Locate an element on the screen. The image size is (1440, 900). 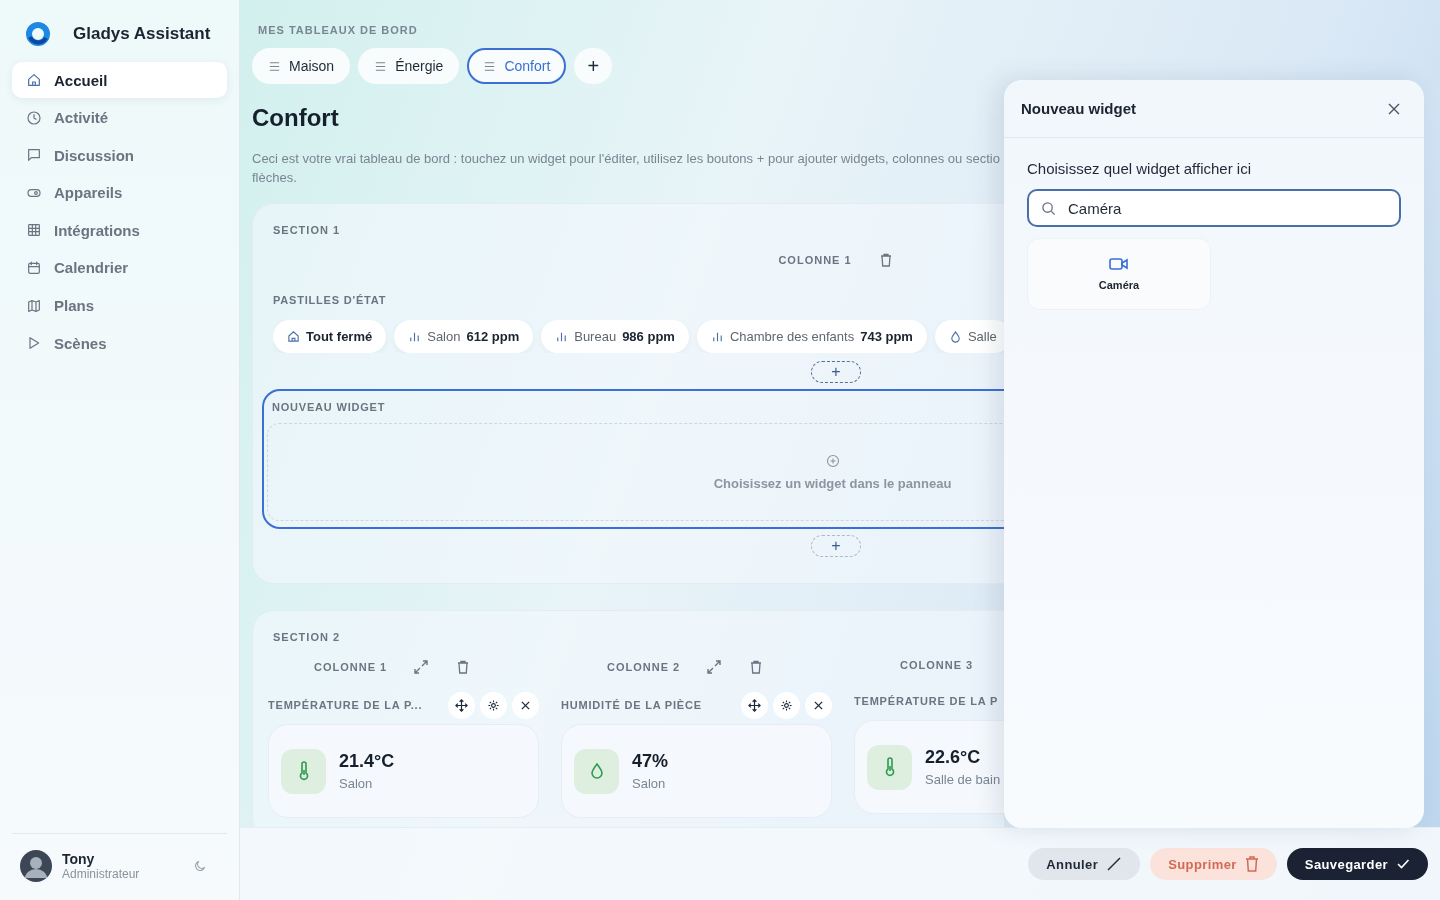
search-field: Caméra is located at coordinates (1214, 208).